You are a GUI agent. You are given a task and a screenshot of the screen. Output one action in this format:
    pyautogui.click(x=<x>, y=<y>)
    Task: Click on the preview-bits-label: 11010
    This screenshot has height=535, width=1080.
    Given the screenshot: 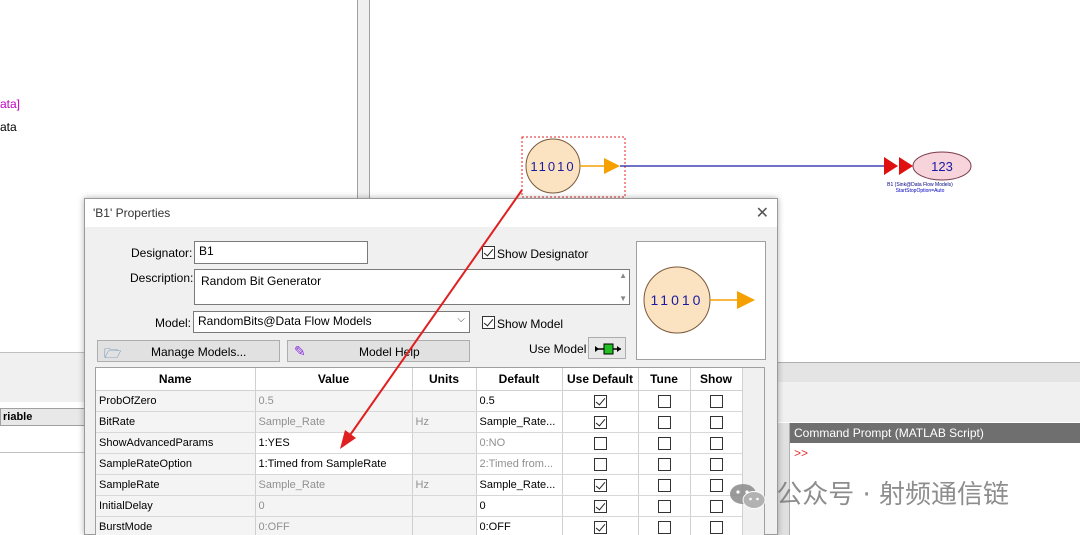 What is the action you would take?
    pyautogui.click(x=677, y=300)
    